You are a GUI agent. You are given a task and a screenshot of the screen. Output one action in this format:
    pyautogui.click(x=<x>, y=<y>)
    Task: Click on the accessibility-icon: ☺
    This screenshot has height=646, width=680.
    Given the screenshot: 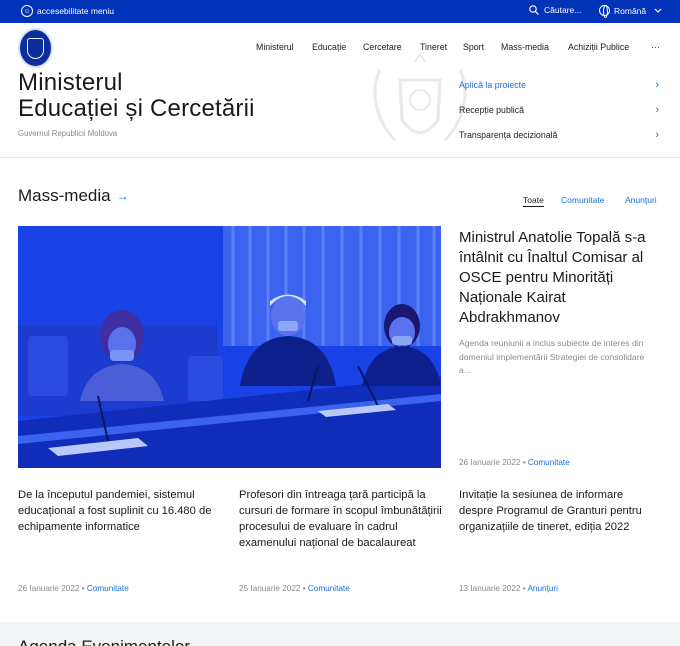 What is the action you would take?
    pyautogui.click(x=27, y=11)
    